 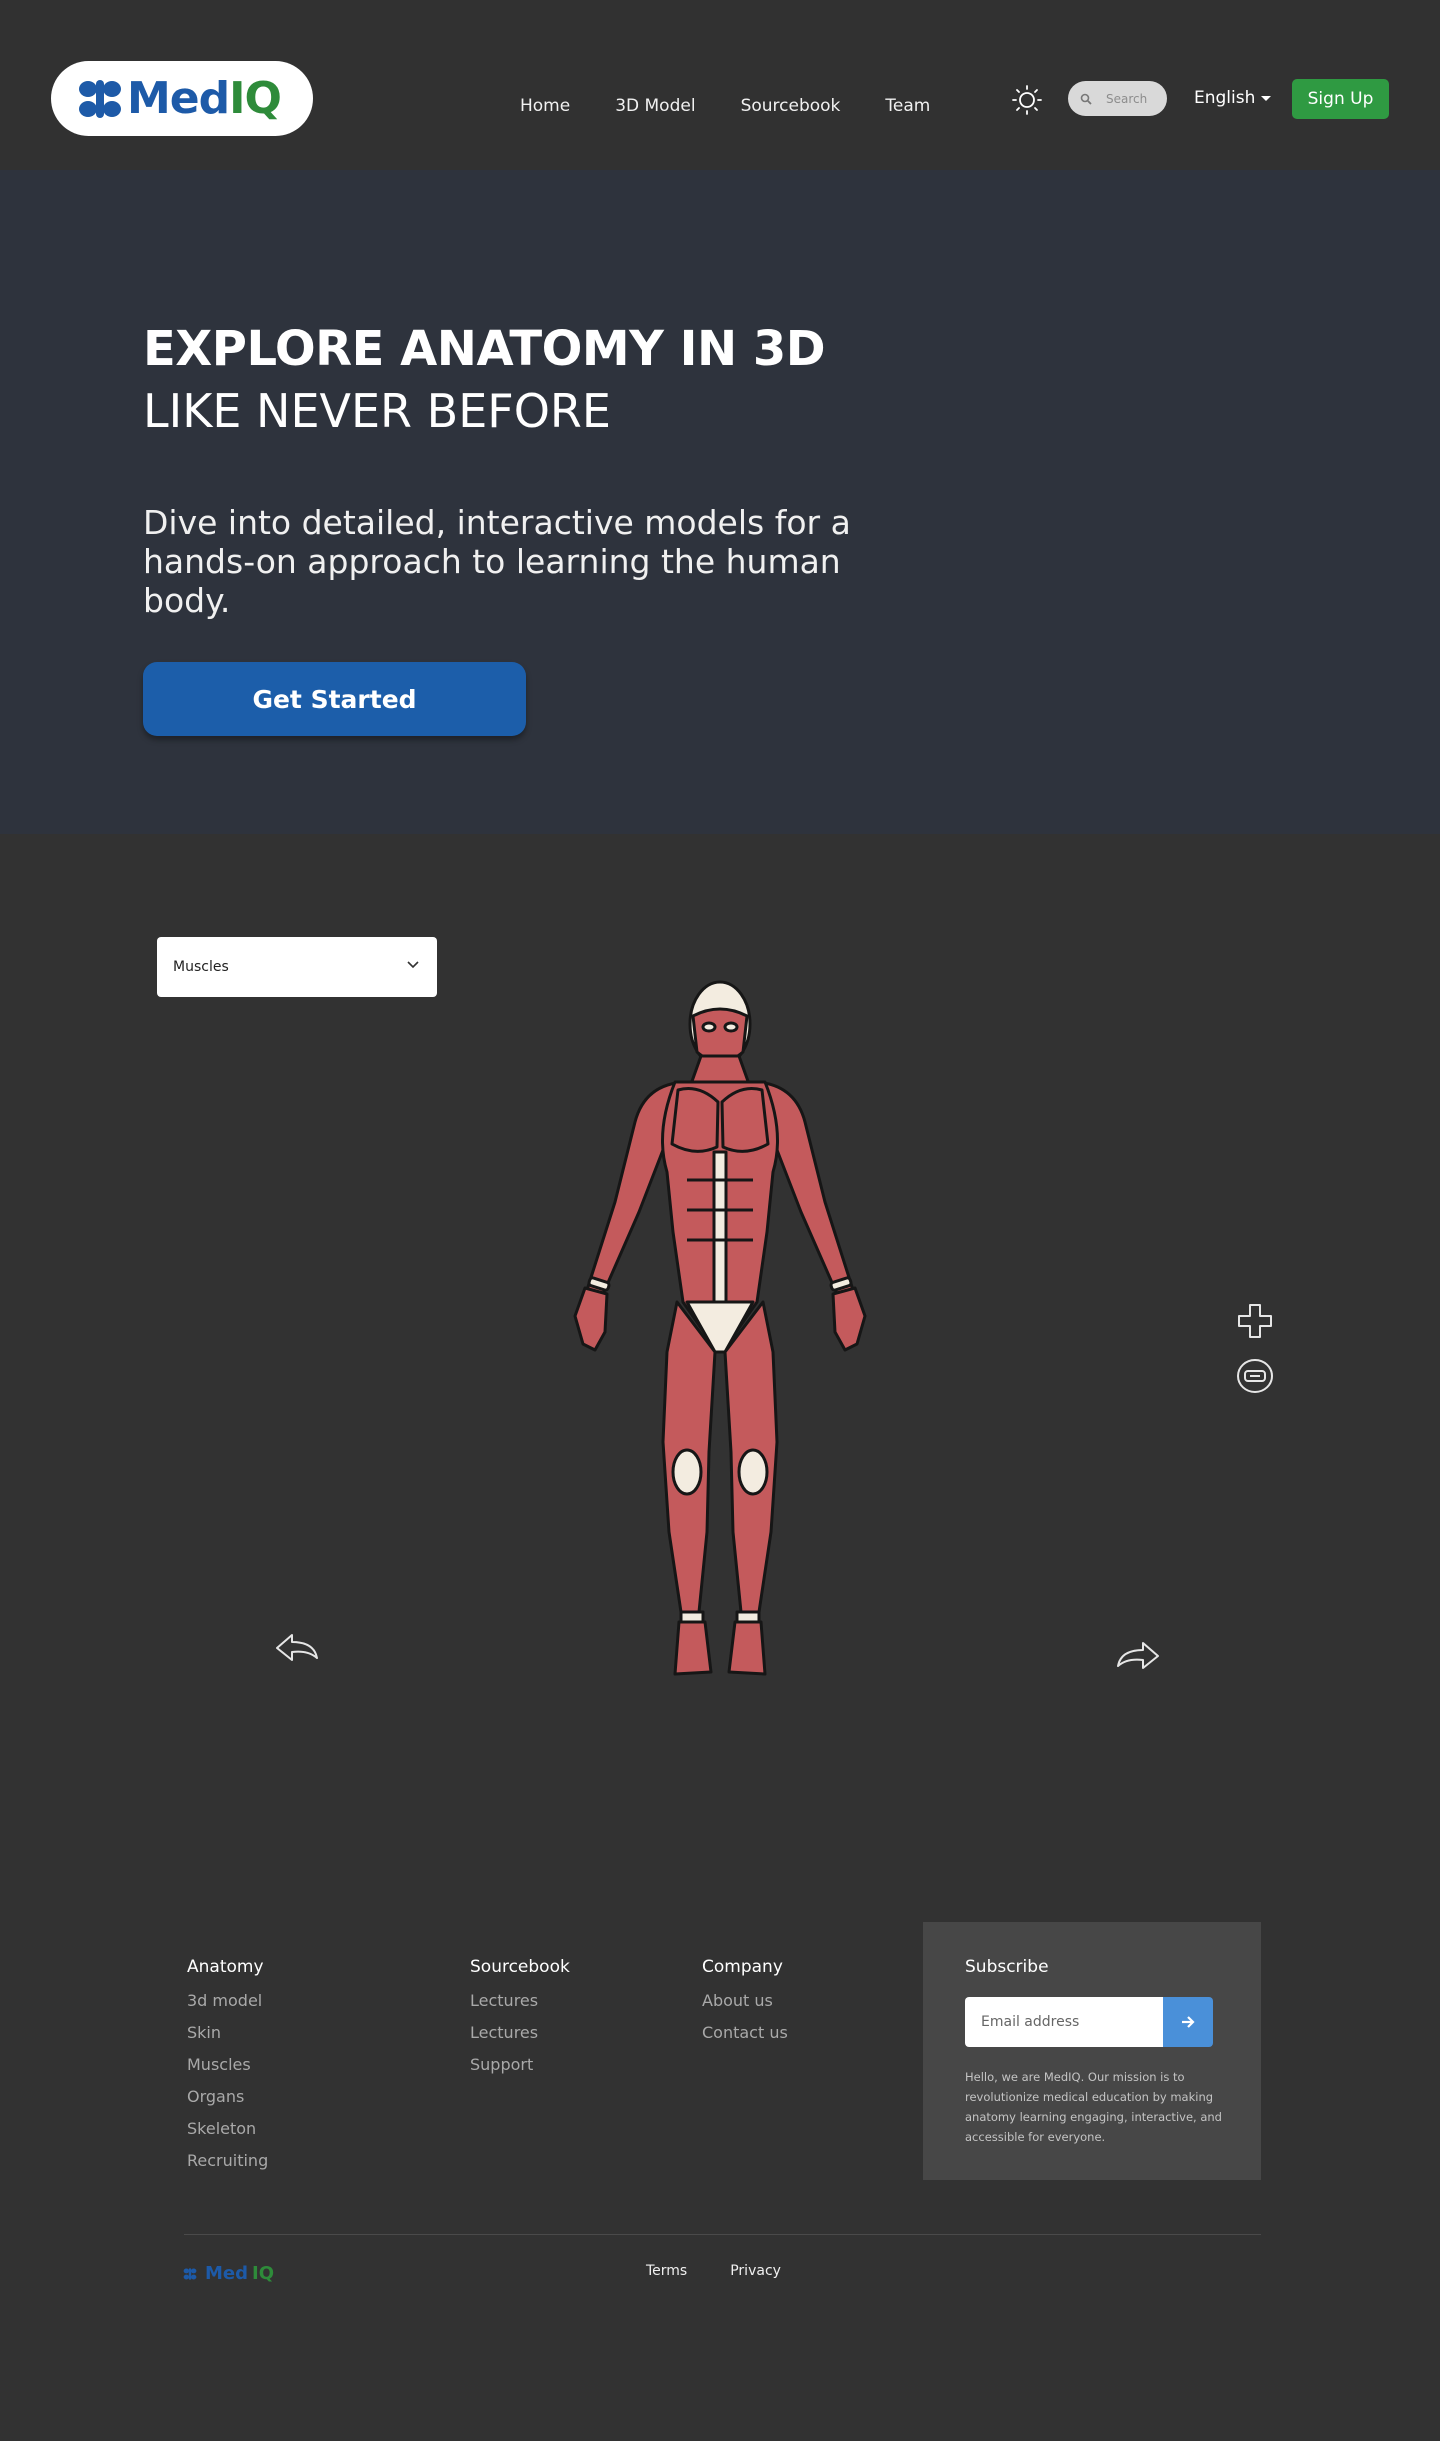 I want to click on footer-brand-name: Med IQ, so click(x=240, y=2273).